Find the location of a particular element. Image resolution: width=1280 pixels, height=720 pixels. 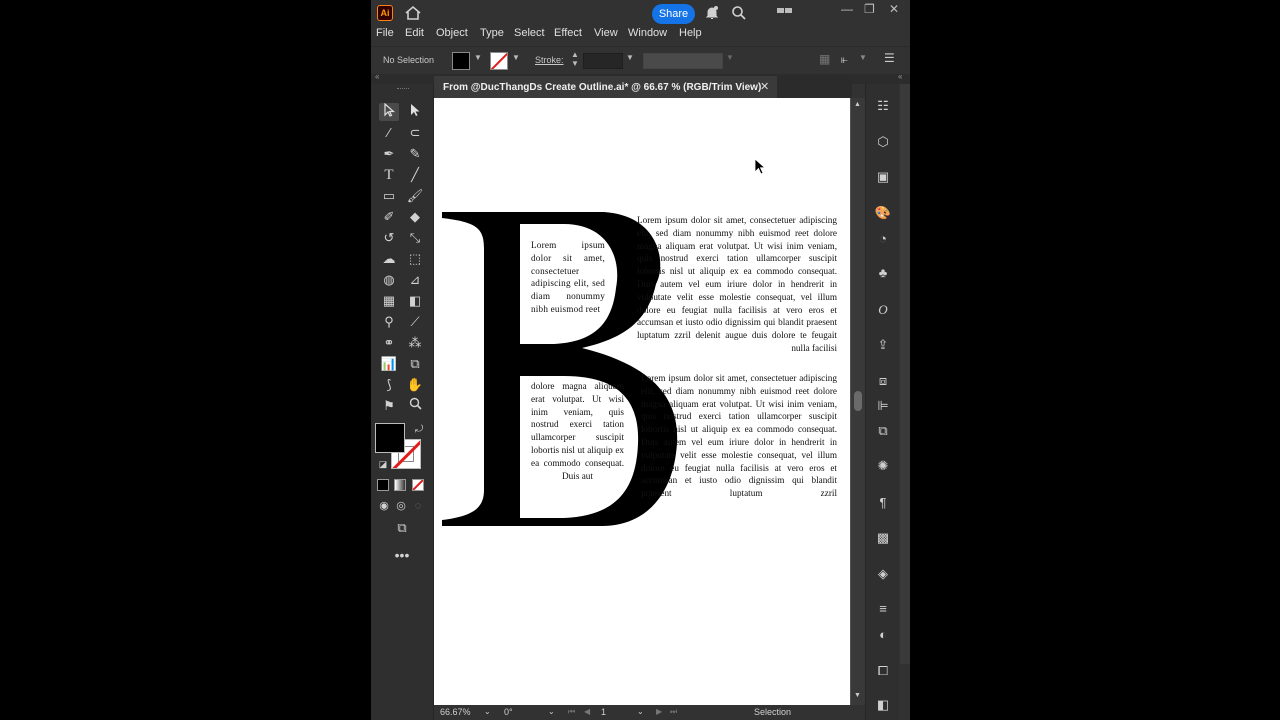

gradient-tool-icon: ◧ is located at coordinates (415, 301).